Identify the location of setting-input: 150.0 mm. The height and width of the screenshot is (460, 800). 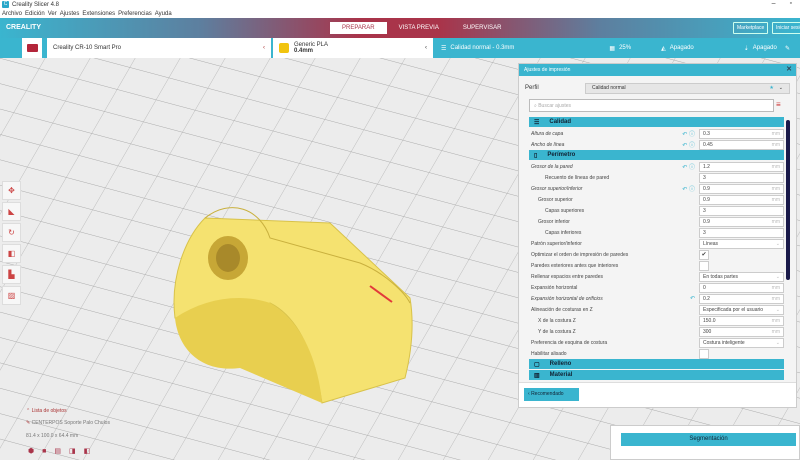
(741, 320).